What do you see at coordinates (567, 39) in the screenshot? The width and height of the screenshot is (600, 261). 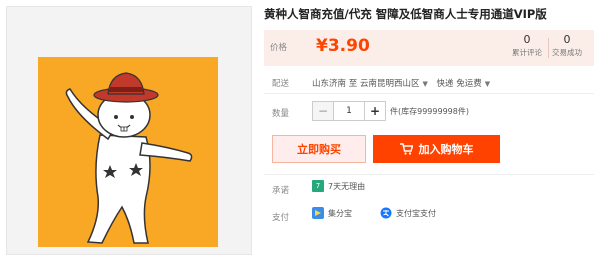 I see `sales-count: 0` at bounding box center [567, 39].